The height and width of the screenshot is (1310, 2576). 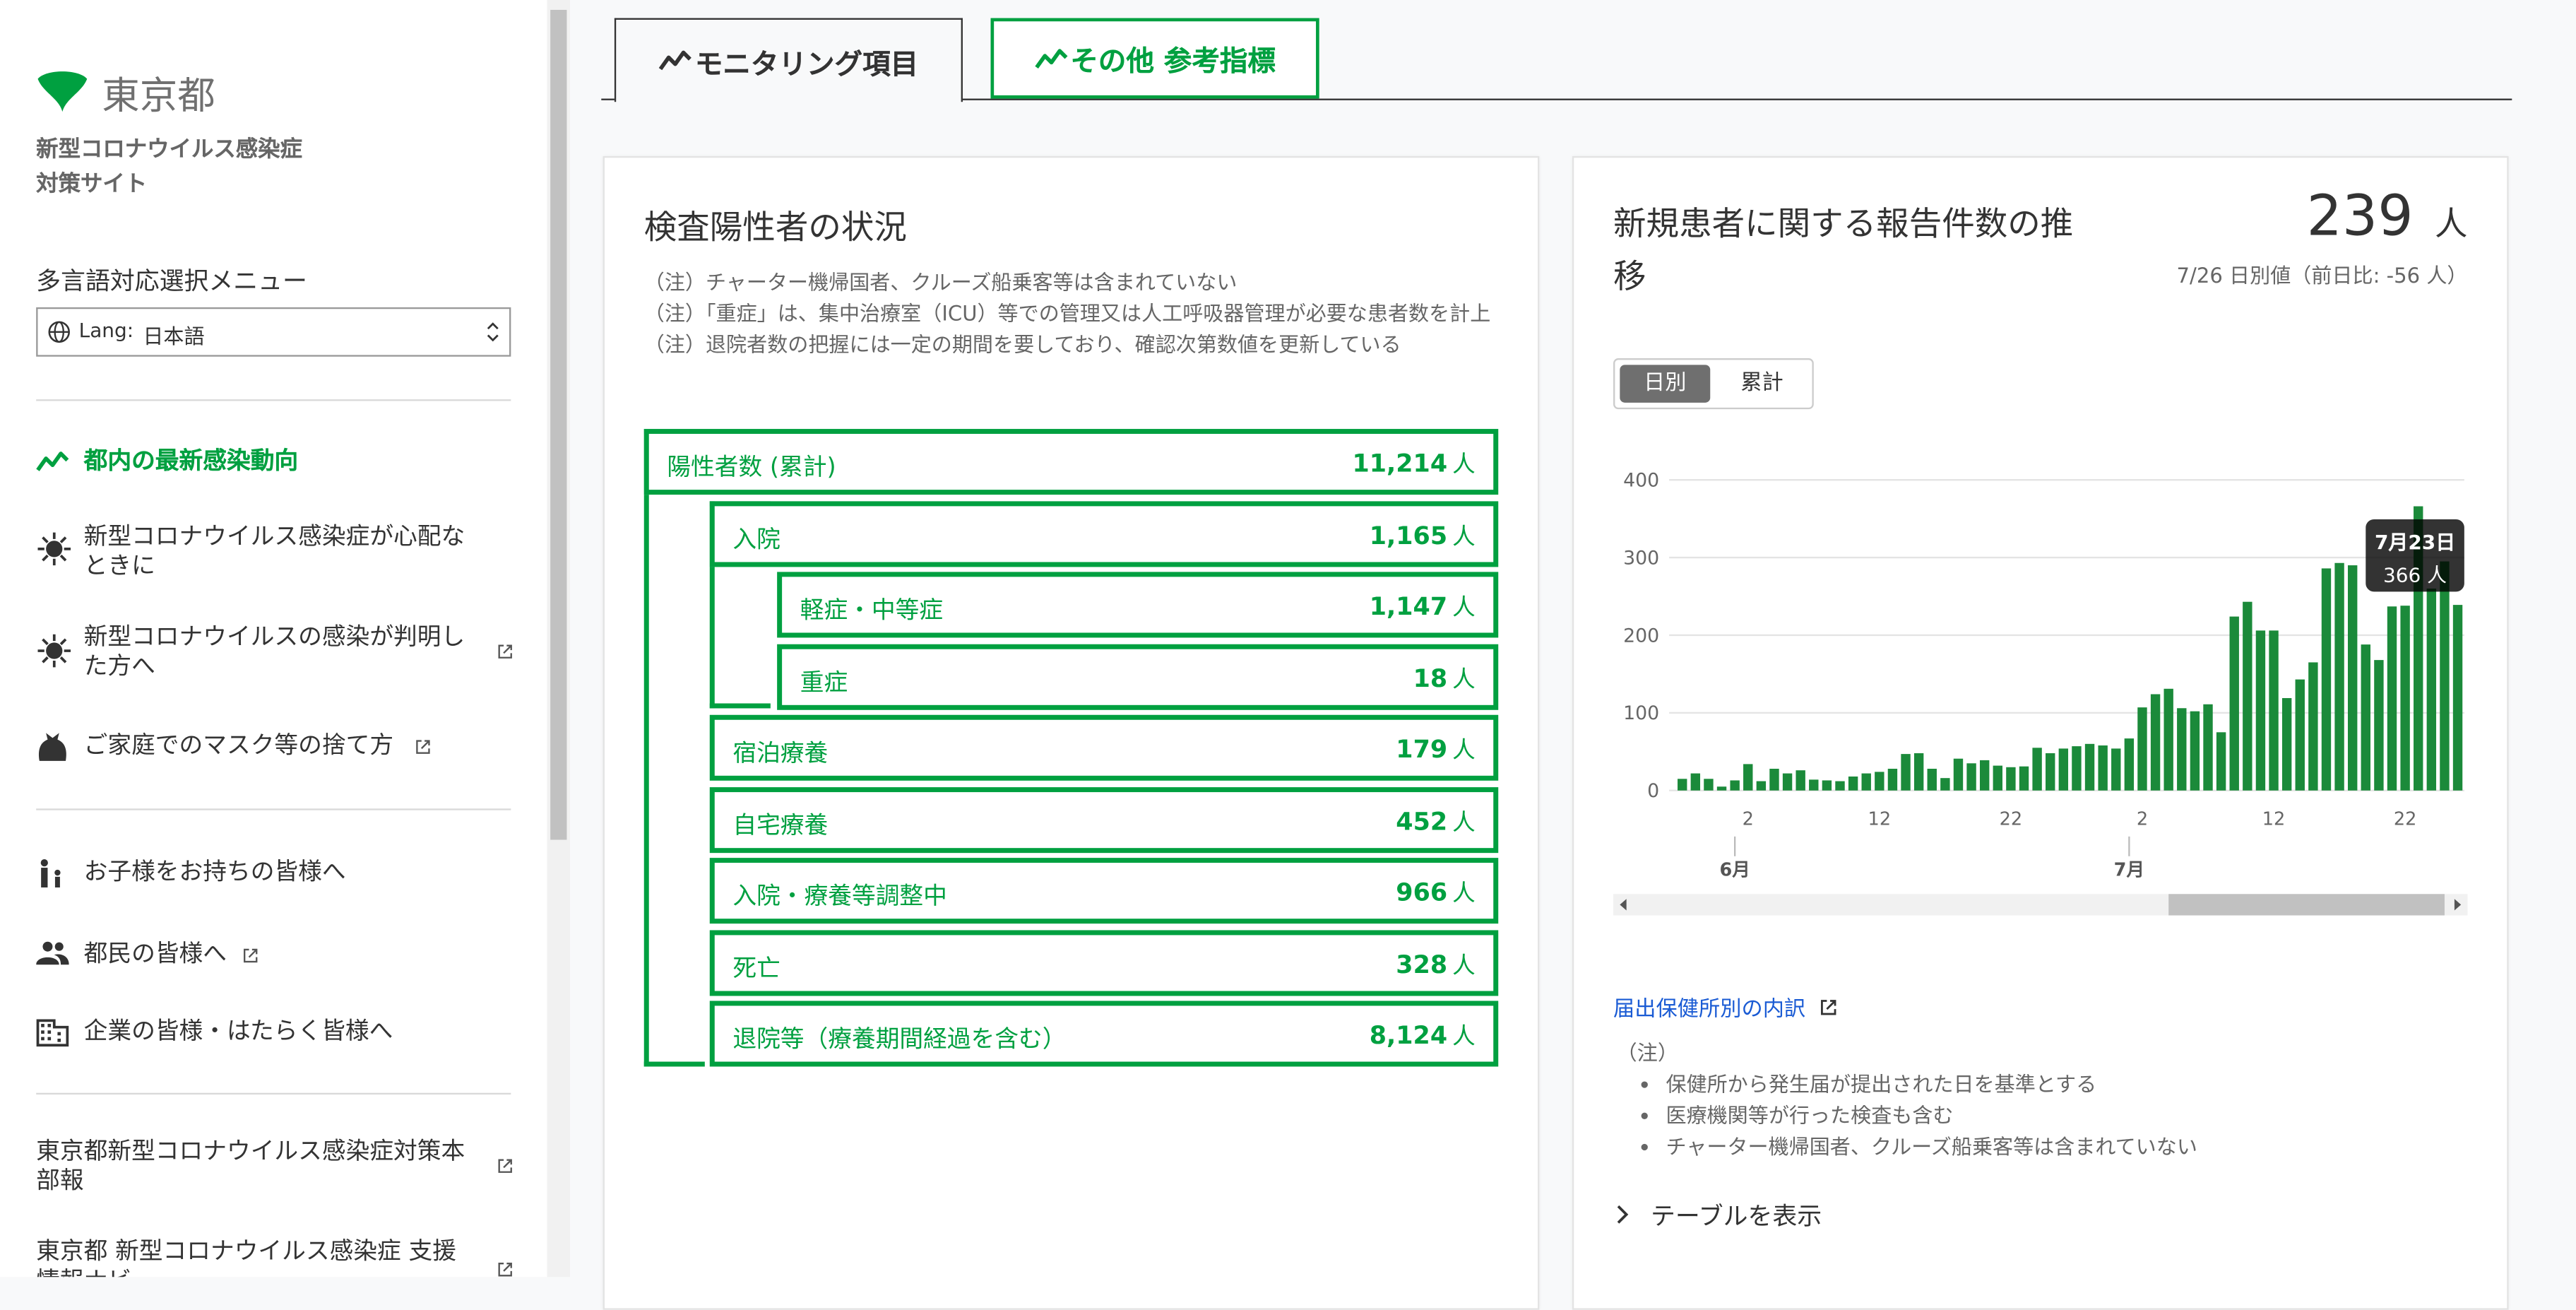 What do you see at coordinates (2040, 905) in the screenshot?
I see `chart-scrollbar` at bounding box center [2040, 905].